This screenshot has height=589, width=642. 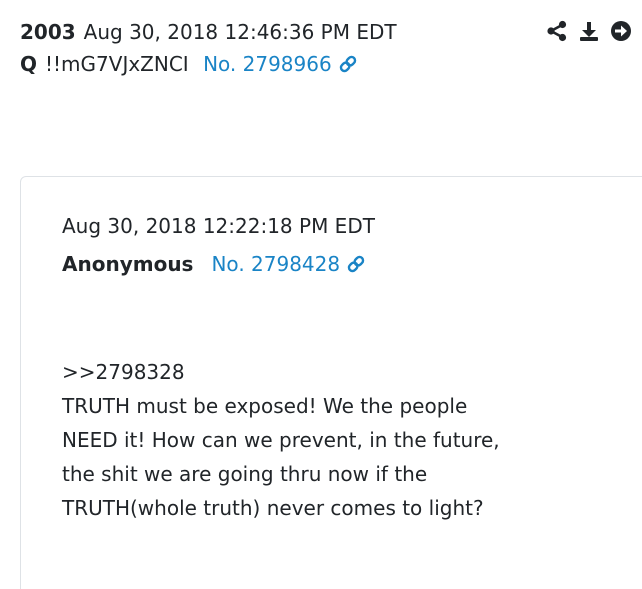 I want to click on post-author-row: Q !!mG7VJxZNCI No. 2798966, so click(x=326, y=64).